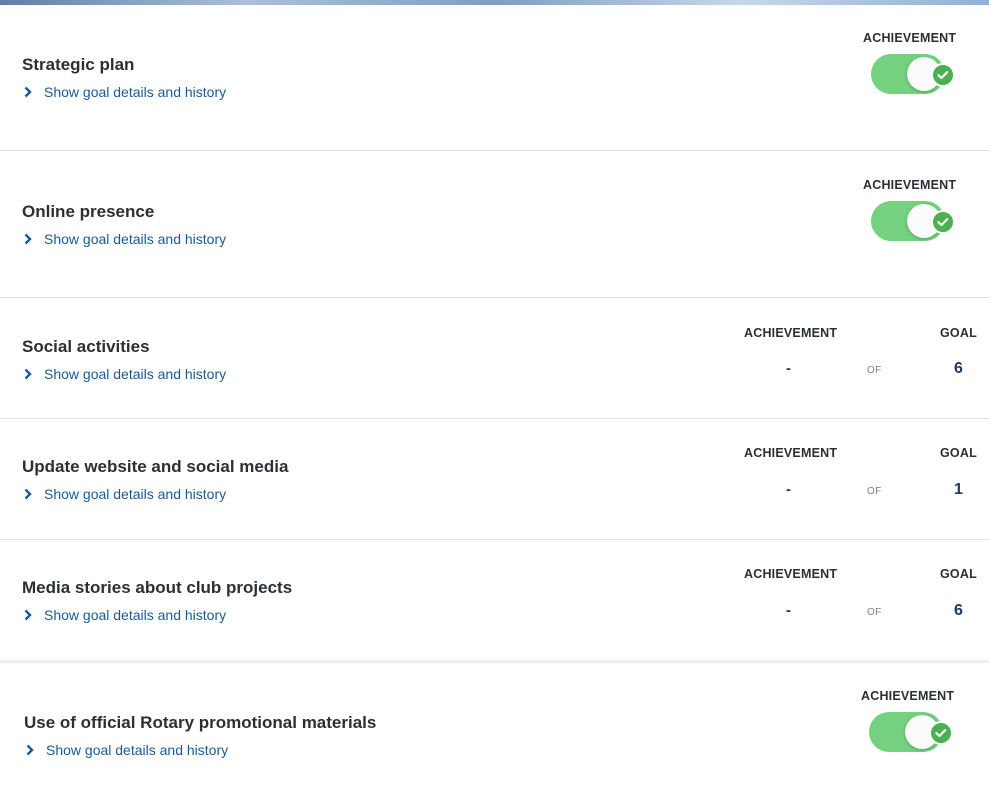 This screenshot has height=804, width=989. I want to click on goal-title: Social activities, so click(86, 346).